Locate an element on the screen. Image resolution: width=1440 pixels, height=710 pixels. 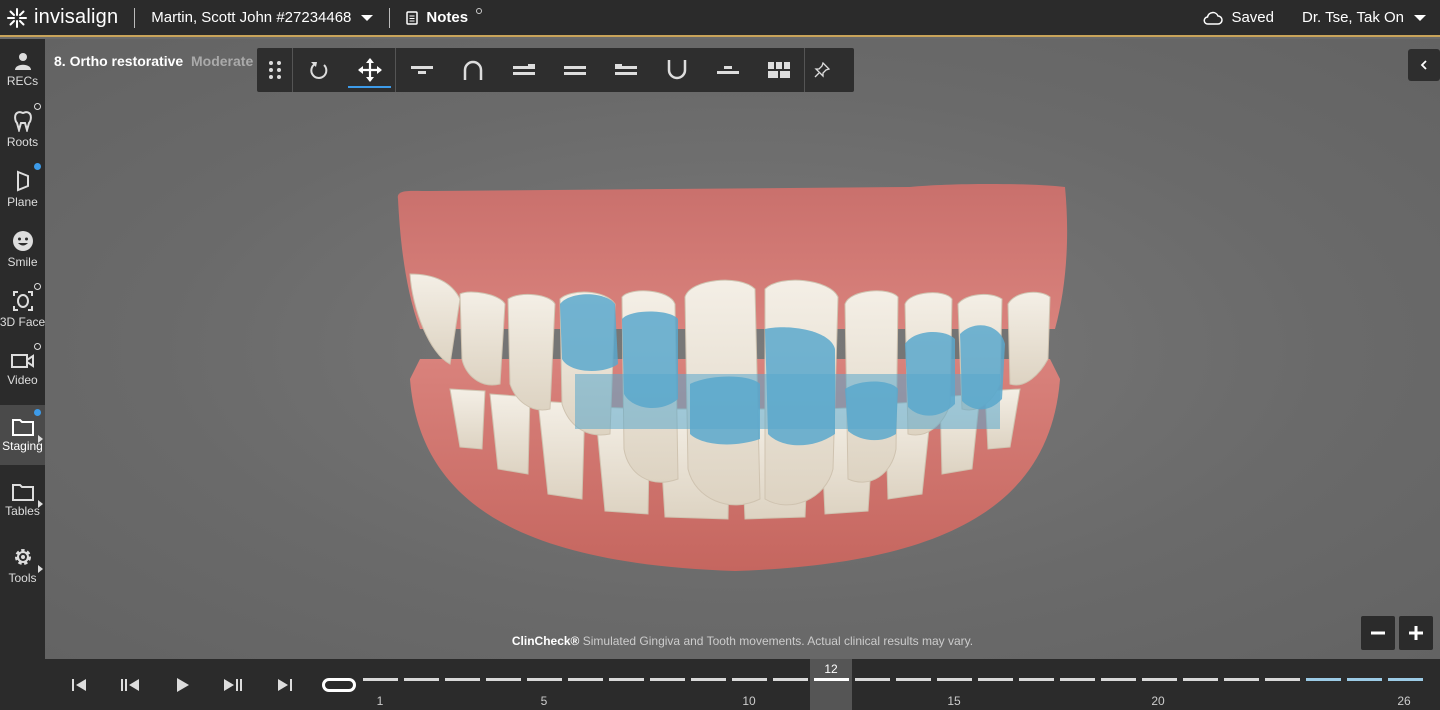
stage-player: 12 1 5 10 15 20 26 is located at coordinates (742, 684).